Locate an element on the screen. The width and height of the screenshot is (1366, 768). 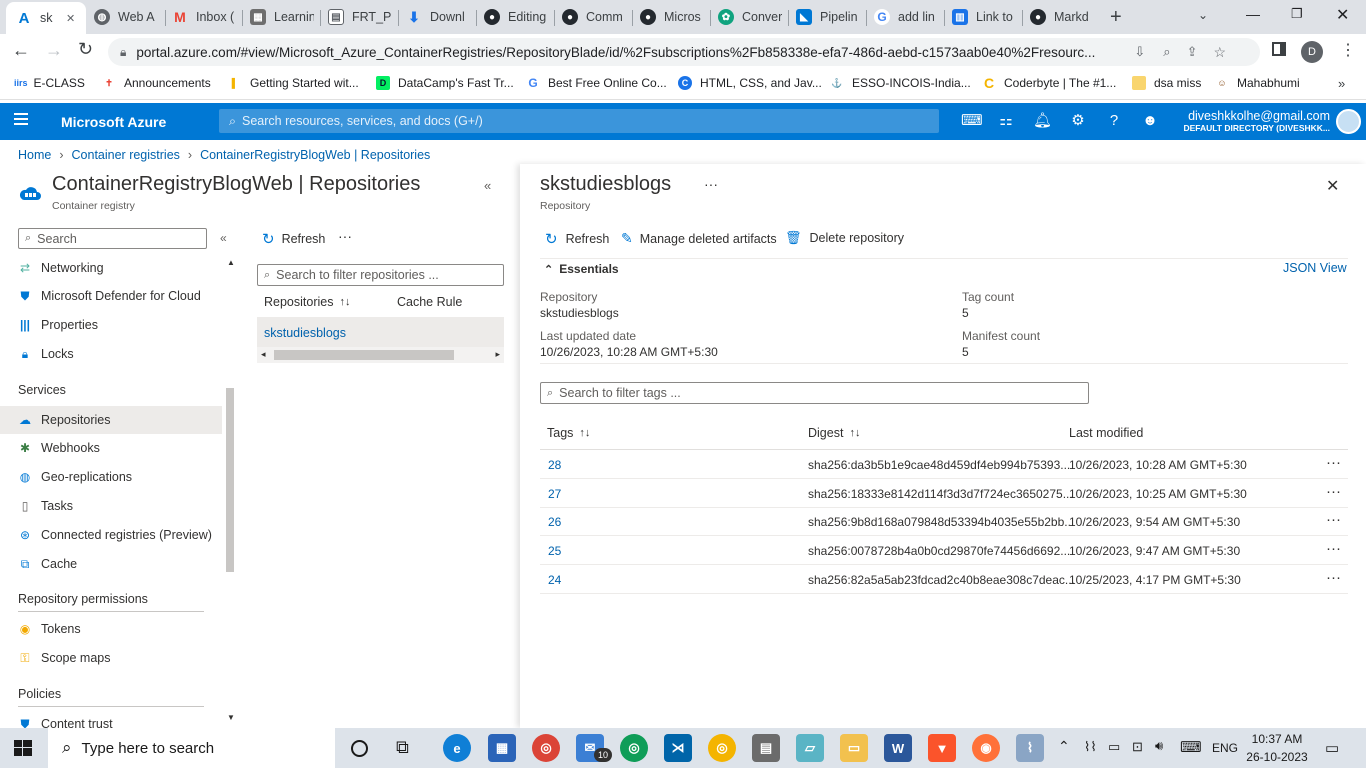
volume-icon: 🔊︎ is located at coordinates (1159, 746).